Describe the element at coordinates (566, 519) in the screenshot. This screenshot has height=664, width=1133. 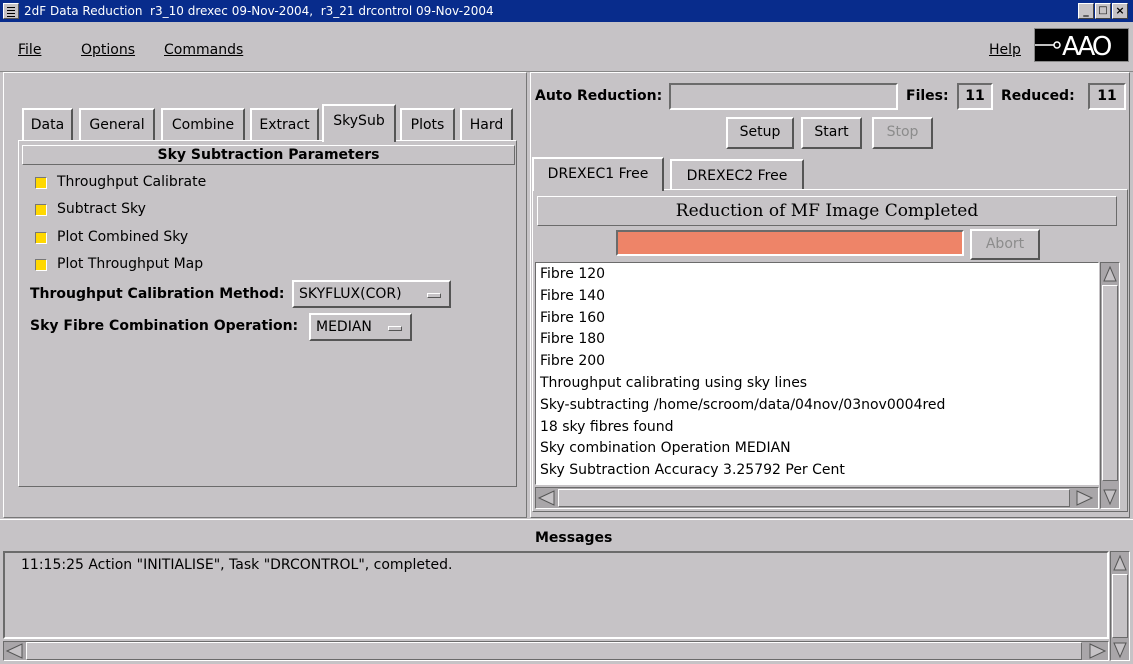
I see `separator` at that location.